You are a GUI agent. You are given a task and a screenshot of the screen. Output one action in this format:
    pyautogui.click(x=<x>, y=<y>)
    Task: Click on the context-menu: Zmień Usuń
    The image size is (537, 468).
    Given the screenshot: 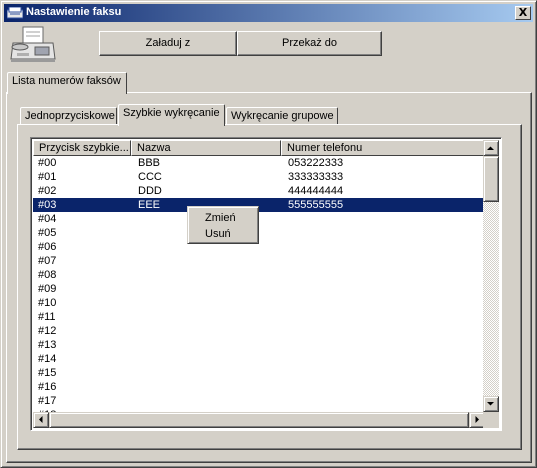 What is the action you would take?
    pyautogui.click(x=223, y=225)
    